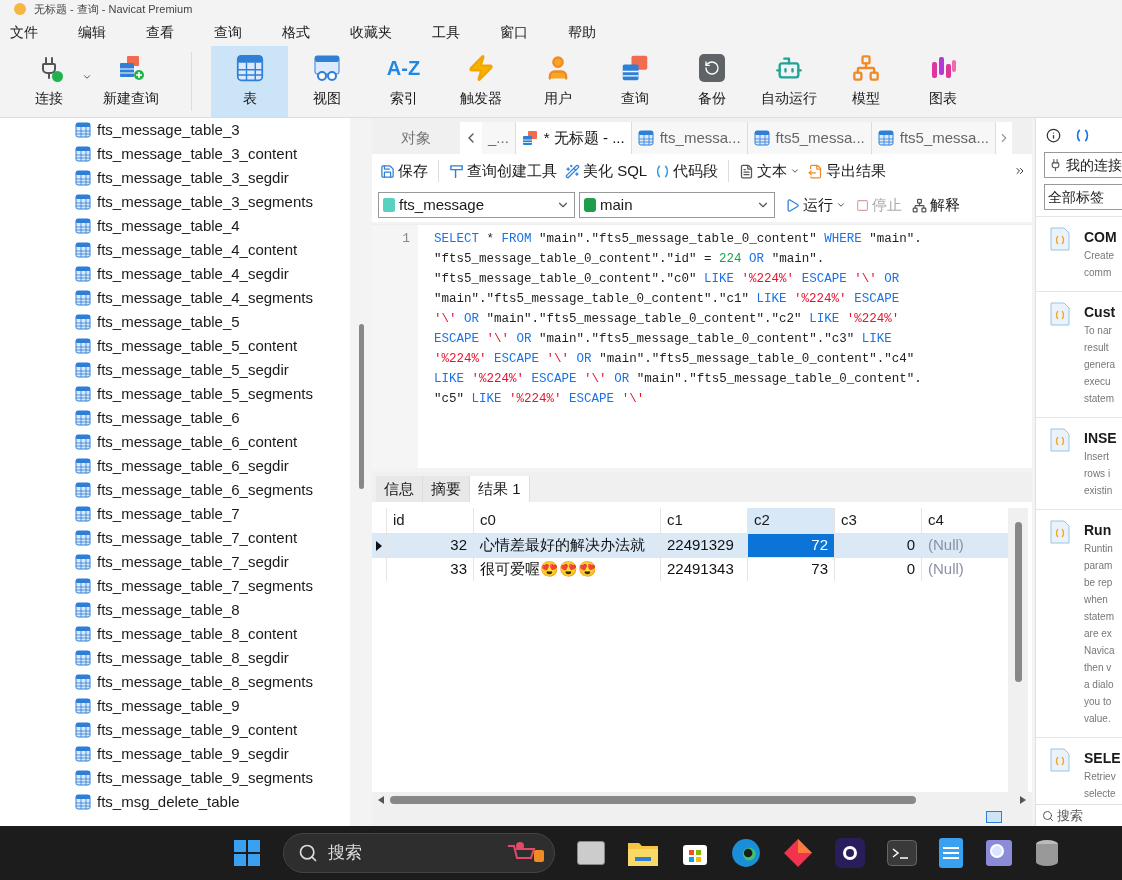  What do you see at coordinates (175, 154) in the screenshot?
I see `tree-item: fts_message_table_3_content` at bounding box center [175, 154].